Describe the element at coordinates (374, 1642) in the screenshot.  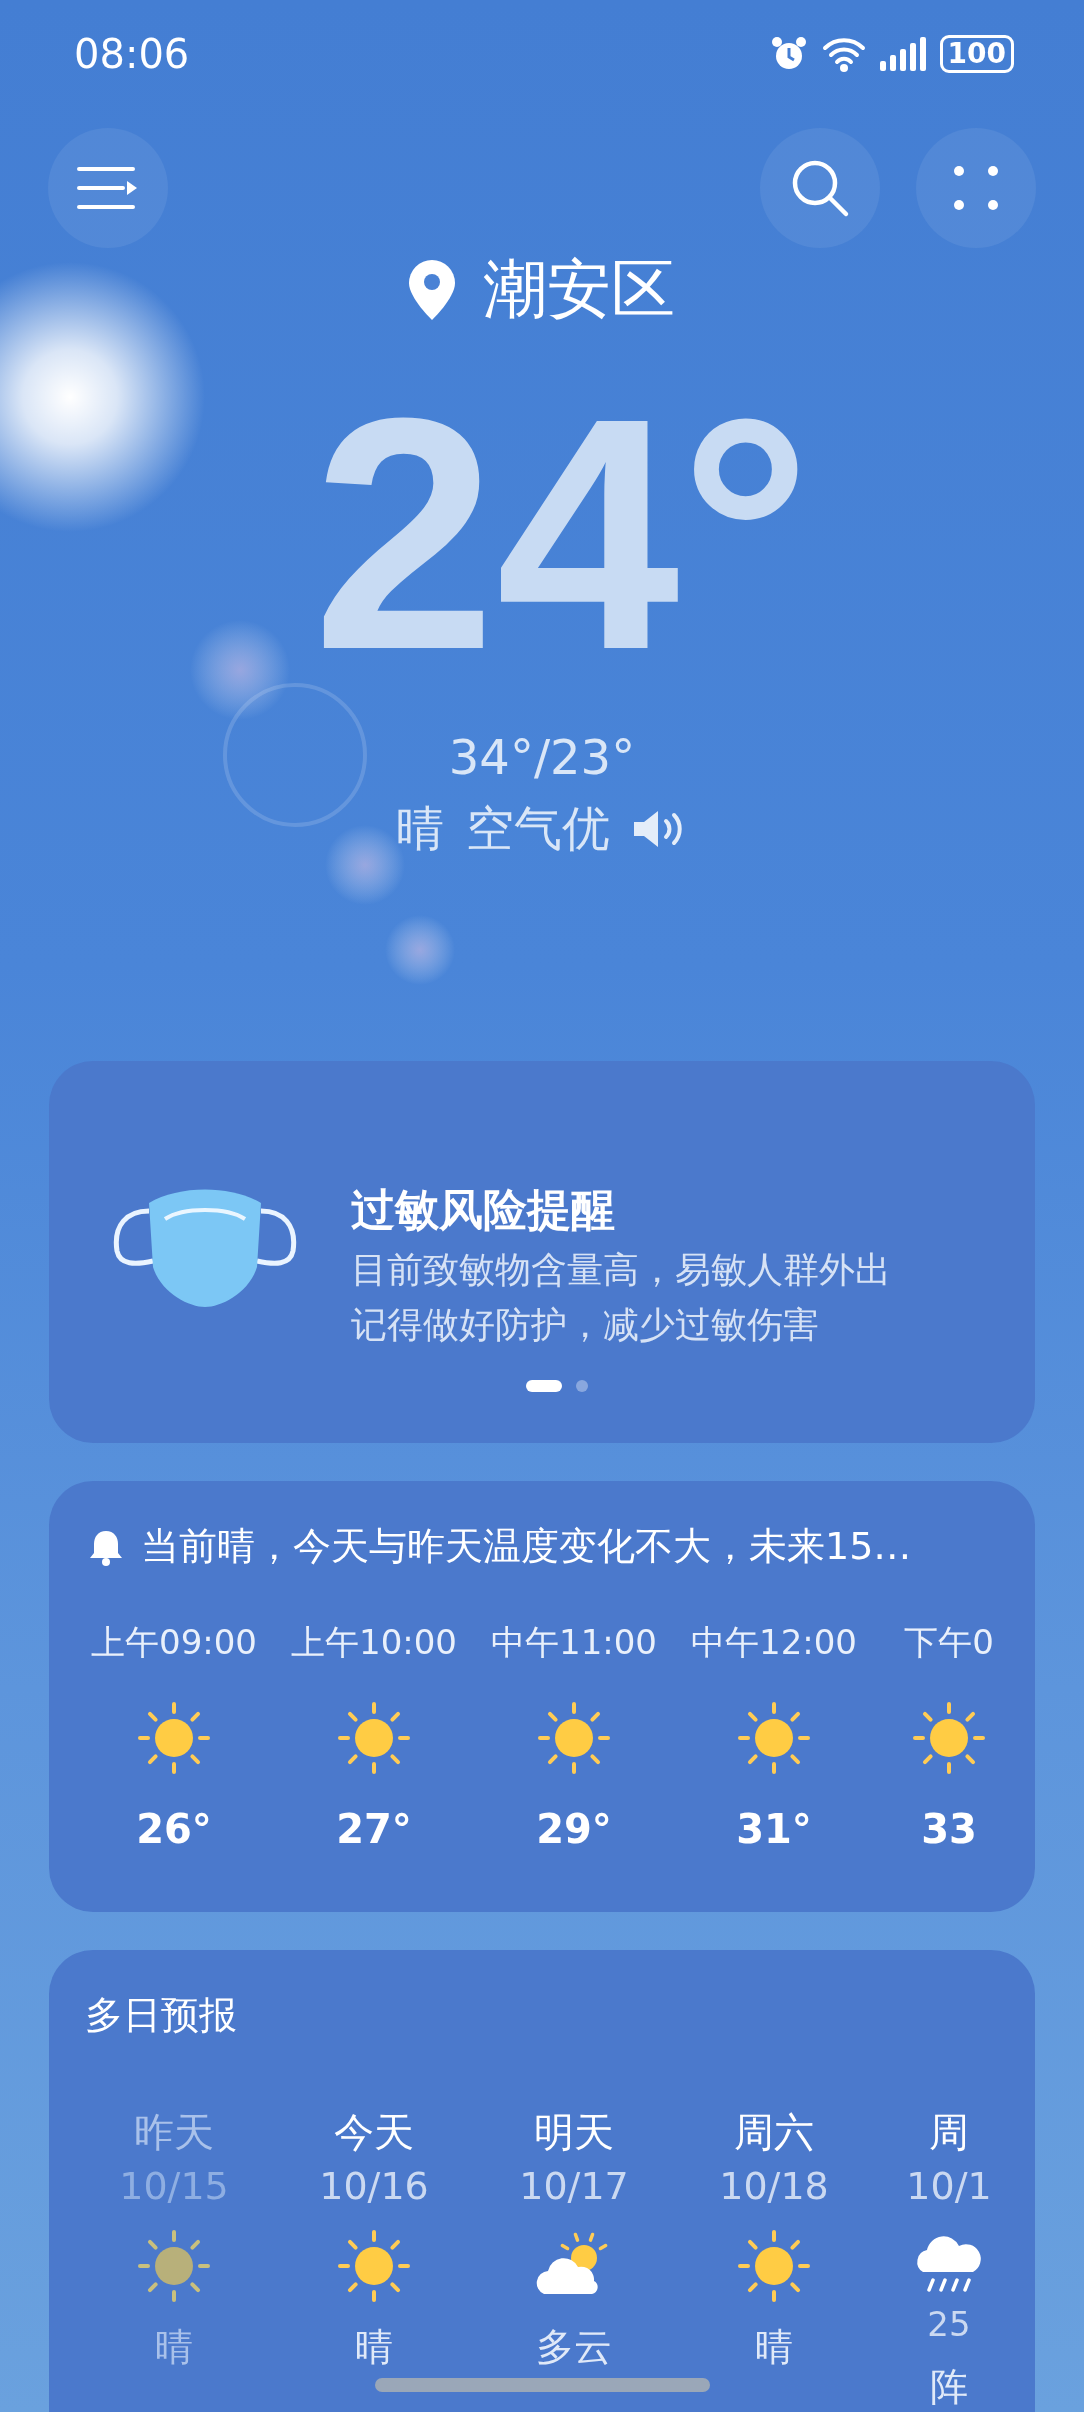
I see `hour-label: 上午10:00` at that location.